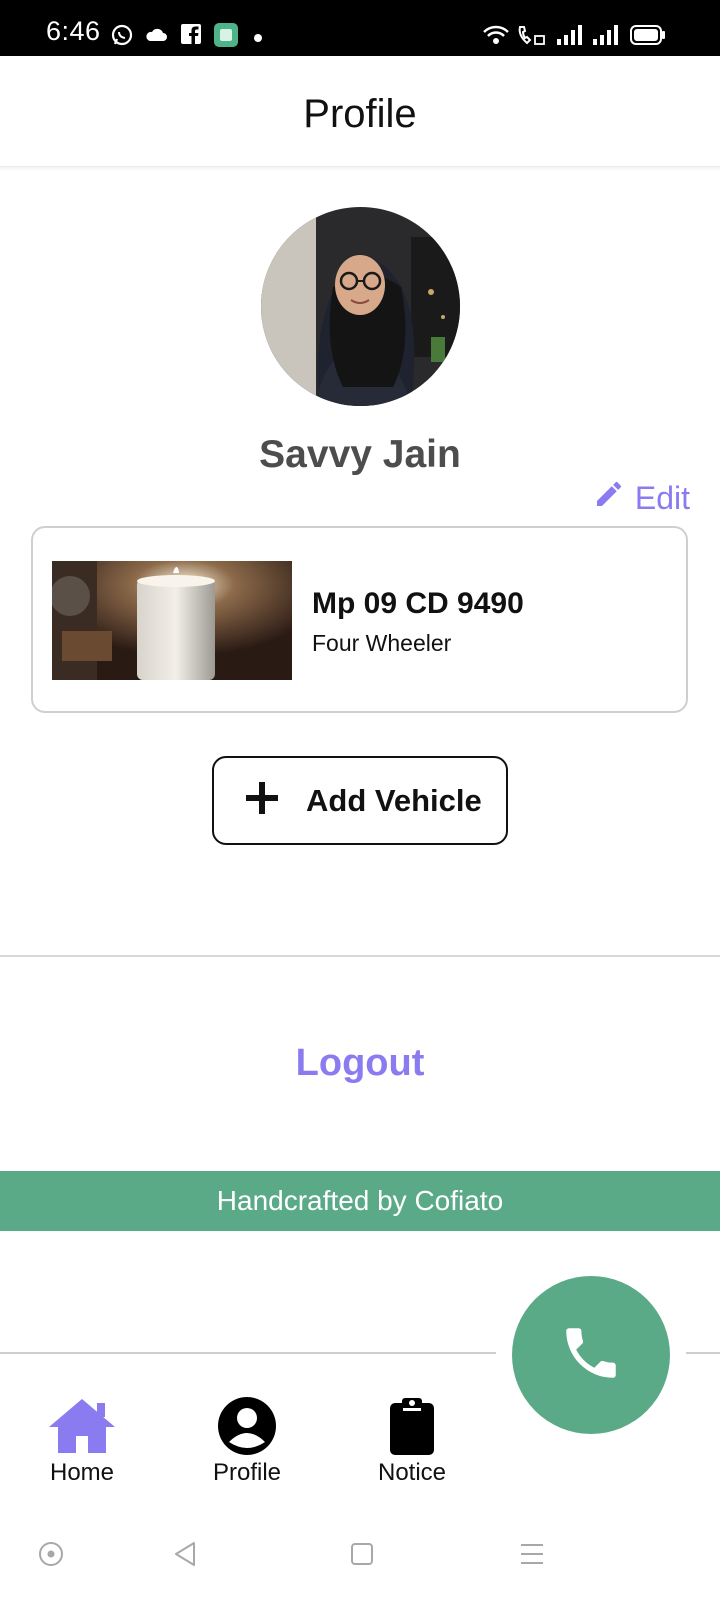 The image size is (720, 1600). Describe the element at coordinates (258, 39) in the screenshot. I see `dot-icon` at that location.